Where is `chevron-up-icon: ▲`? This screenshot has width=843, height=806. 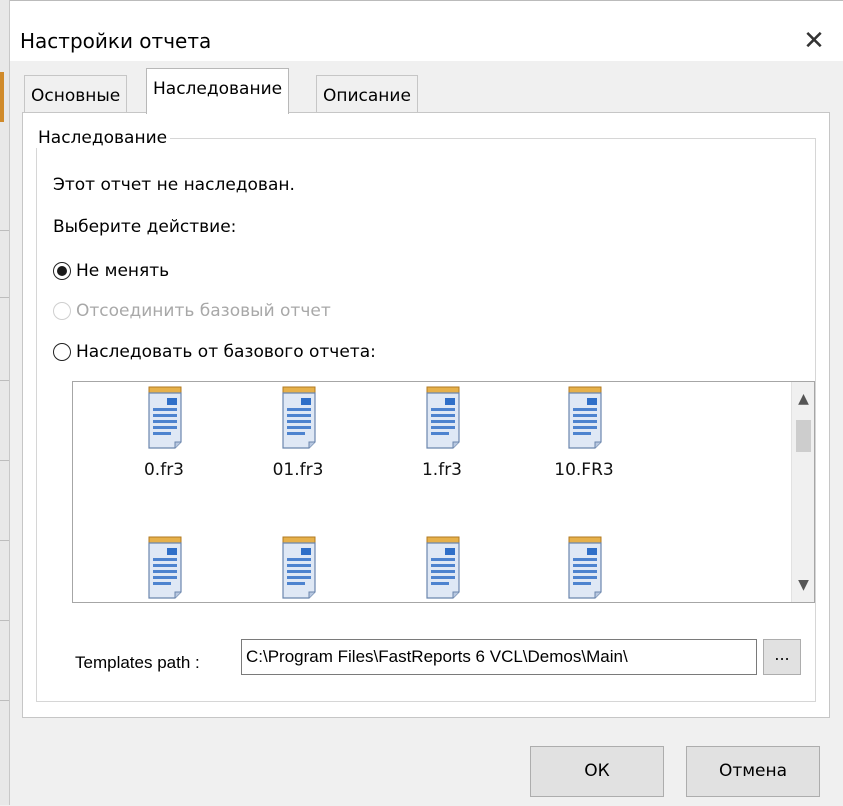 chevron-up-icon: ▲ is located at coordinates (803, 399).